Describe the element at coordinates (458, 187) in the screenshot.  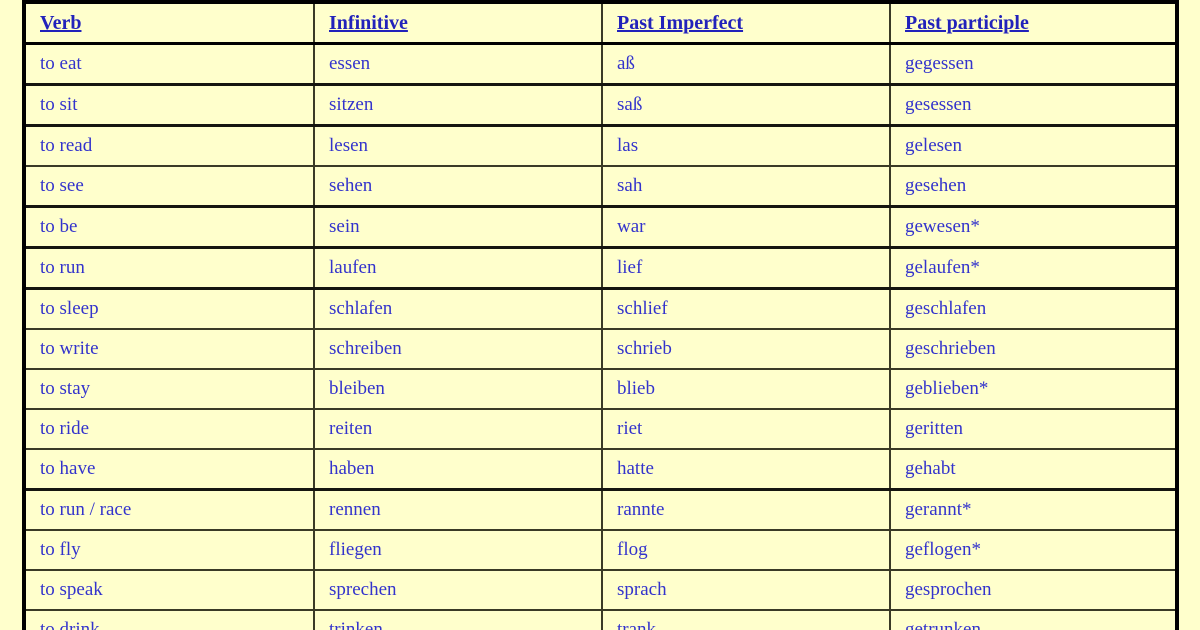
I see `cell-infinitive: sehen` at that location.